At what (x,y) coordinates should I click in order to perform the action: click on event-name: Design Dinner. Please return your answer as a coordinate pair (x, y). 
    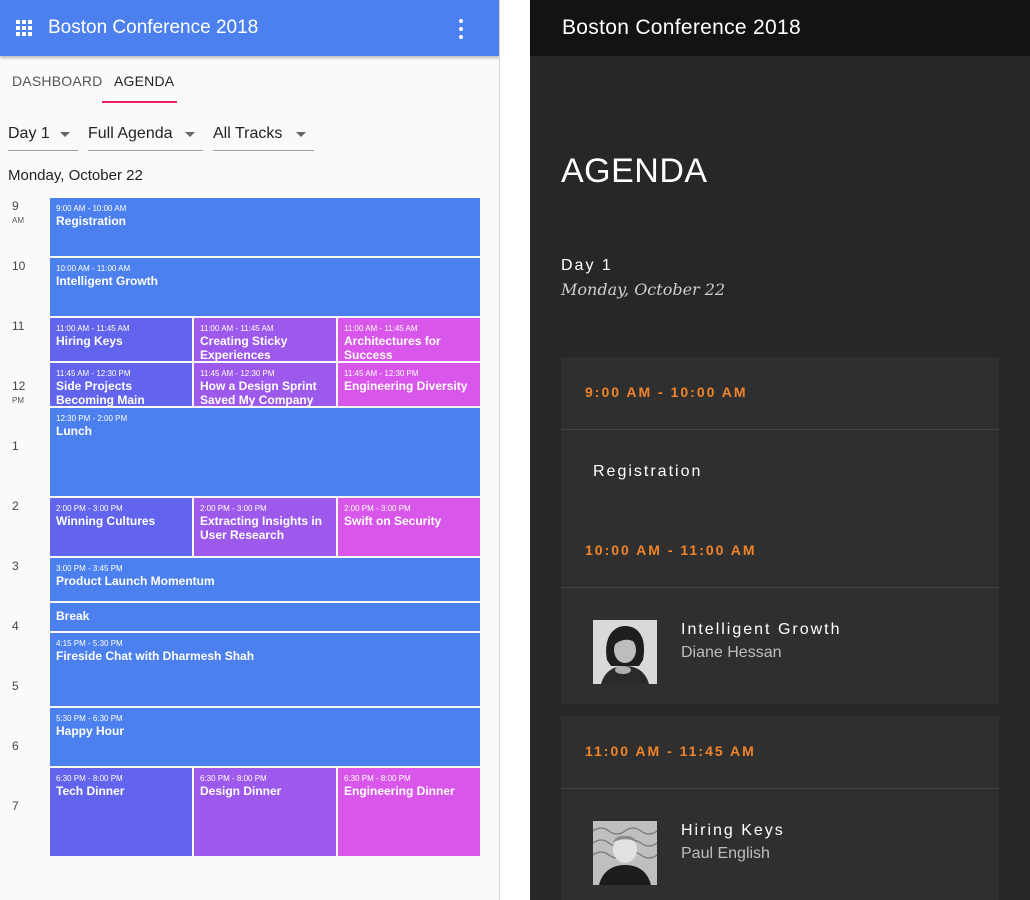
    Looking at the image, I should click on (241, 791).